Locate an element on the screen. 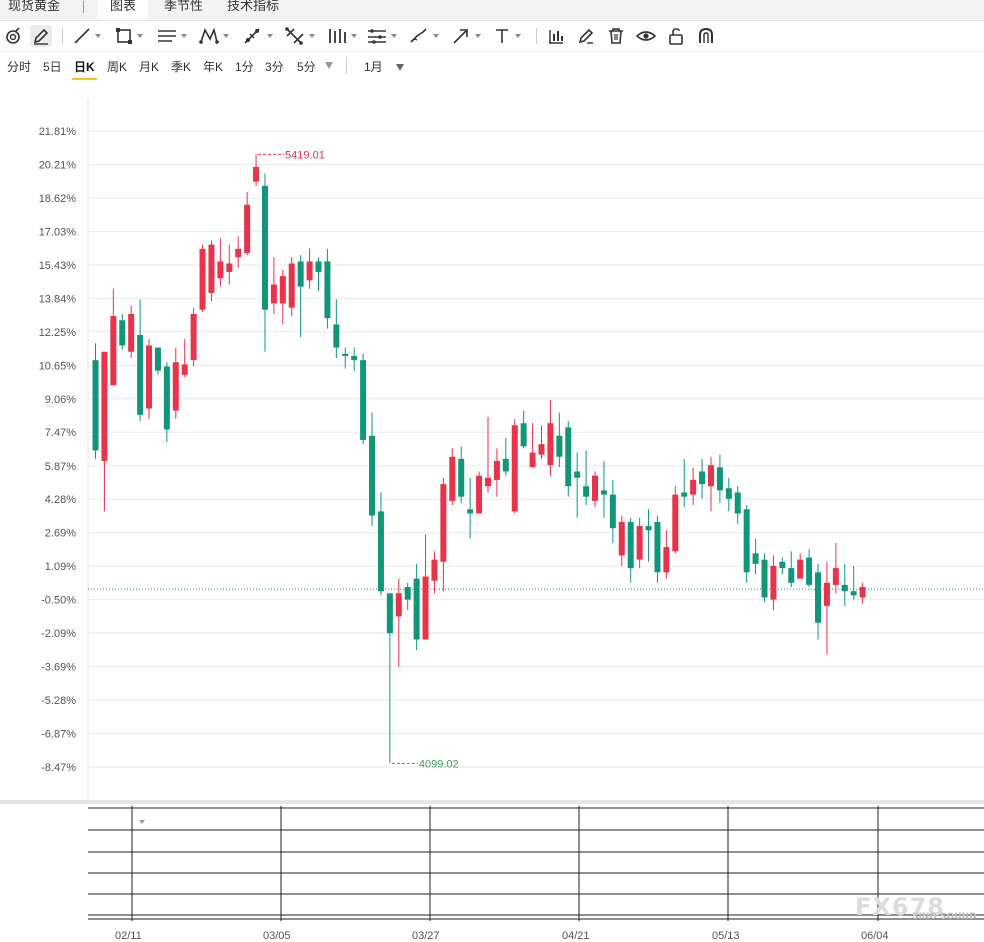 This screenshot has height=942, width=984. toolbar-divider is located at coordinates (62, 36).